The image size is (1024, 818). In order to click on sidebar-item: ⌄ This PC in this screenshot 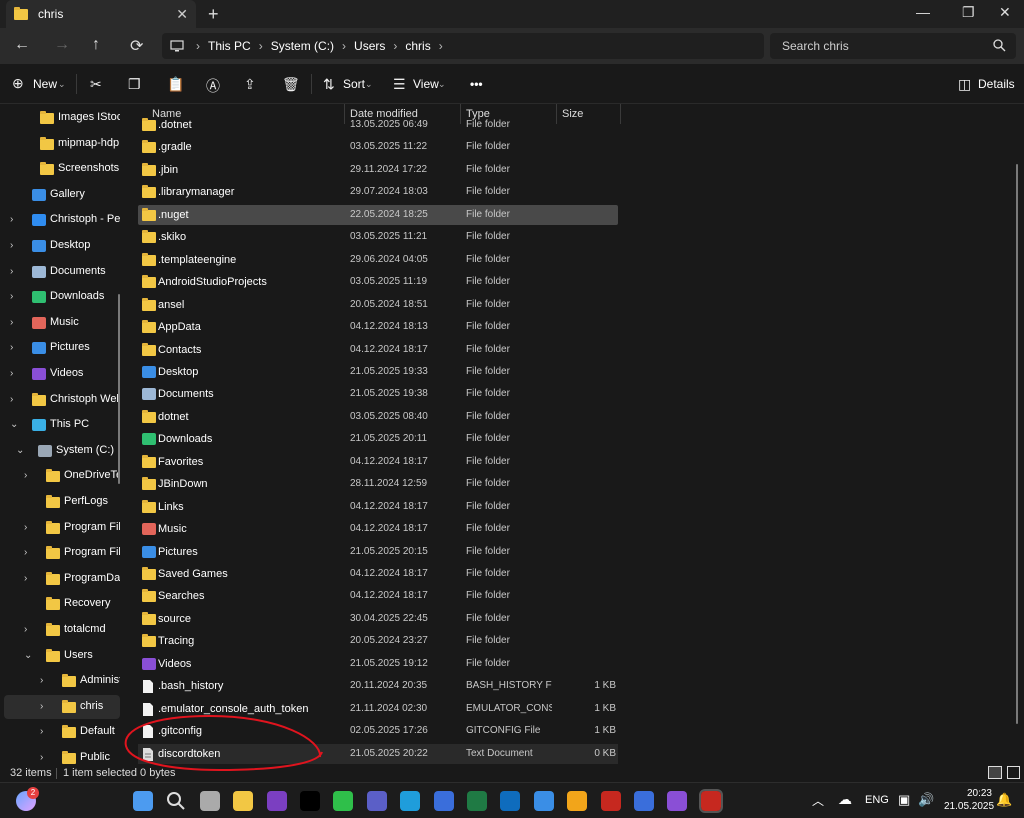, I will do `click(62, 425)`.